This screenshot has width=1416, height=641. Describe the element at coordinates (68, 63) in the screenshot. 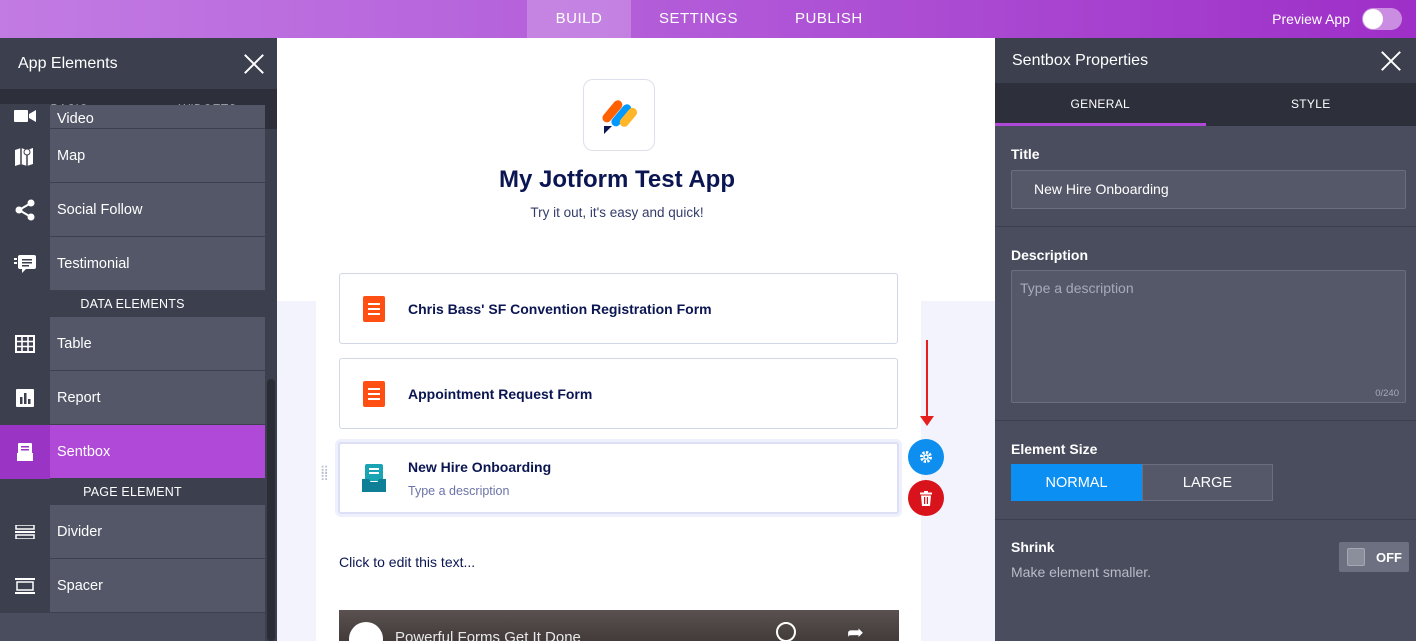

I see `app-elements-title: App Elements` at that location.